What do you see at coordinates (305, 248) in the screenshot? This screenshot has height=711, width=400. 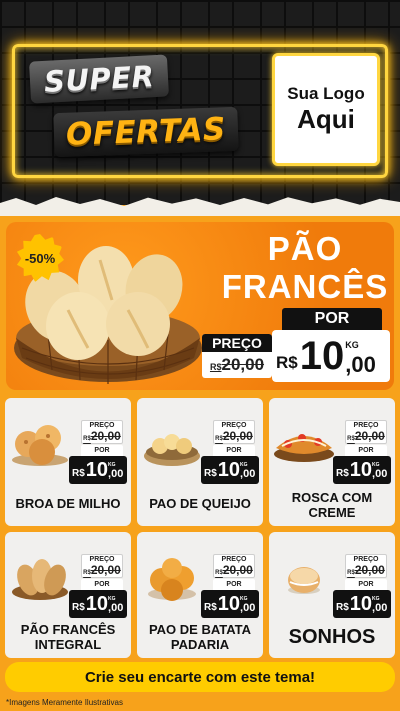 I see `hero-title-line-1: PÃO` at bounding box center [305, 248].